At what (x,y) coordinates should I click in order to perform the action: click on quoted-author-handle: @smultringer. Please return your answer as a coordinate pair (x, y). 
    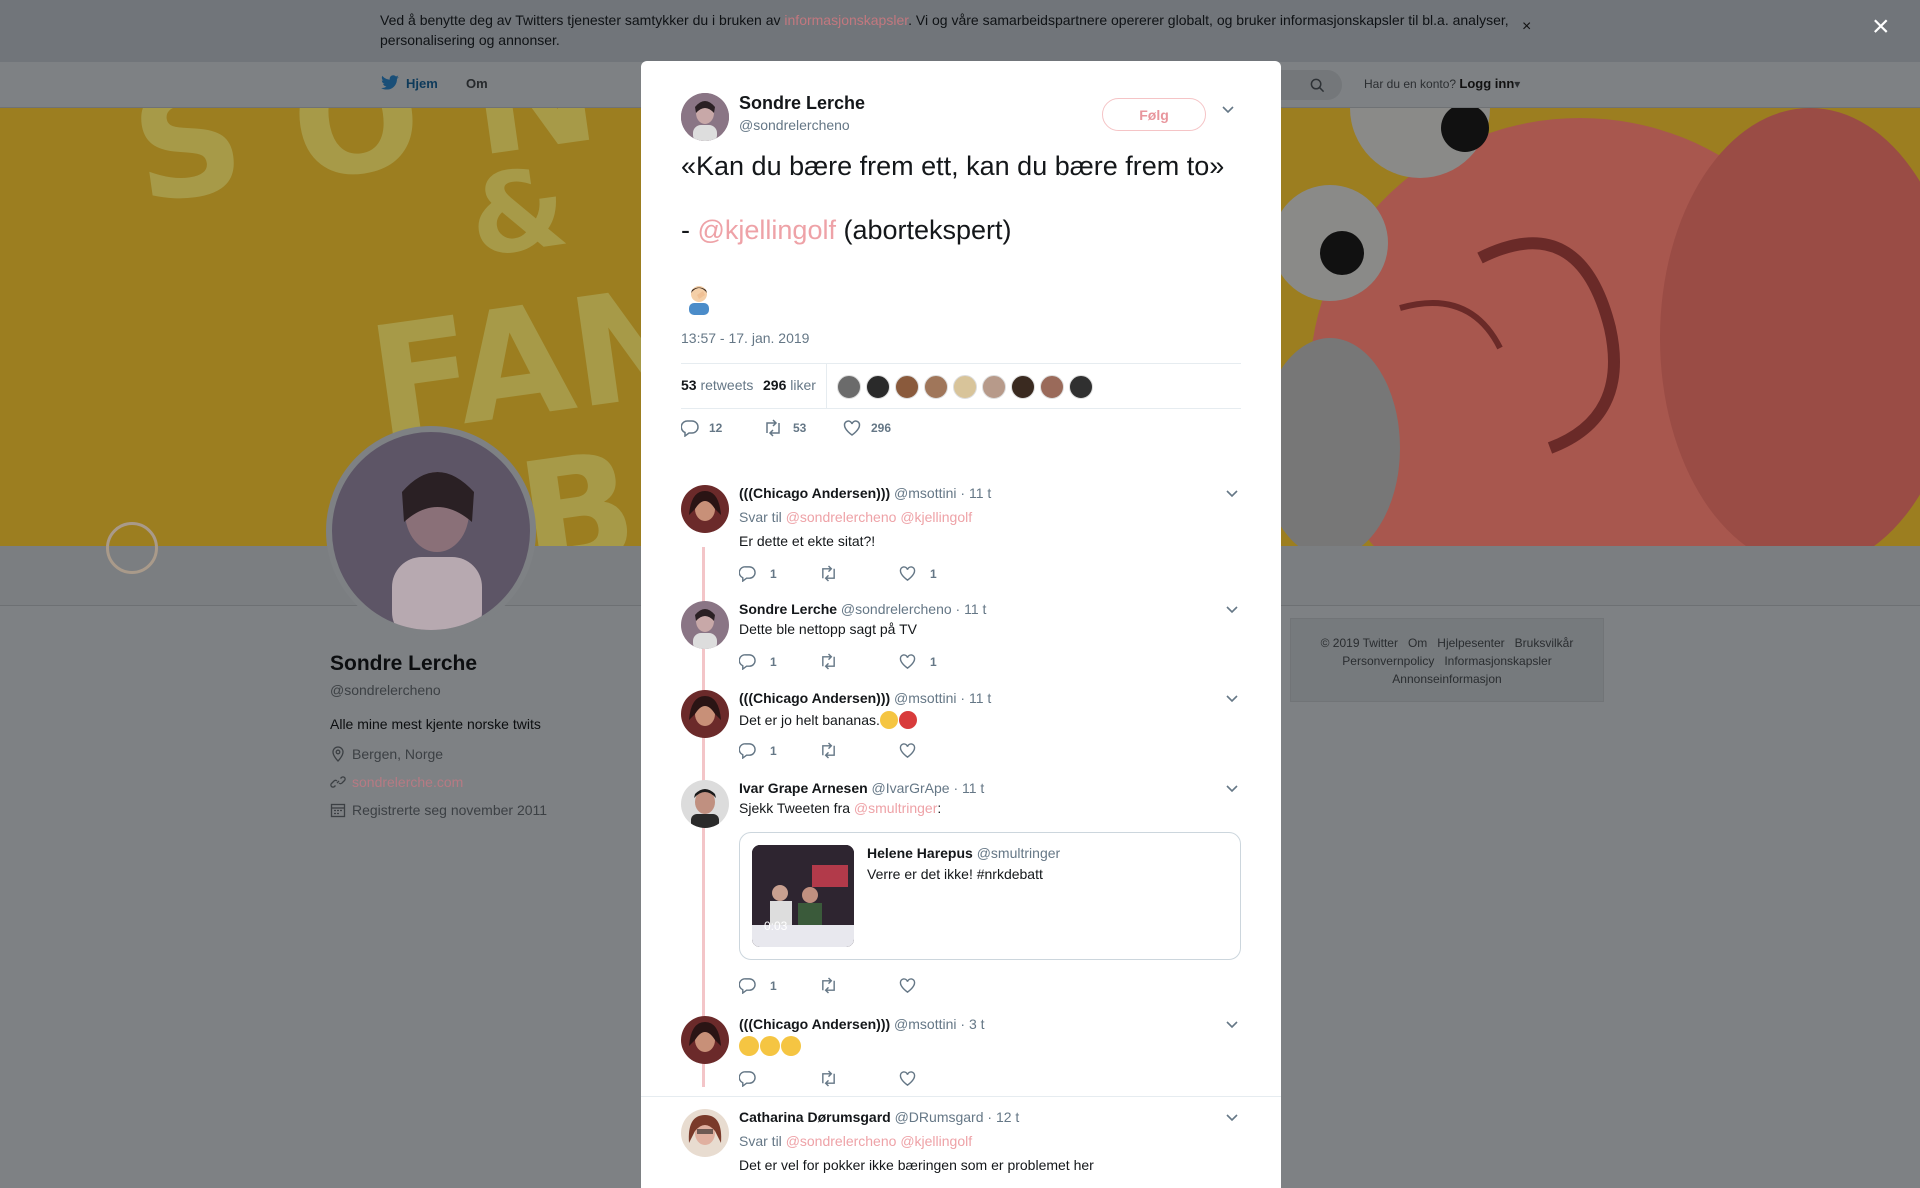
    Looking at the image, I should click on (1018, 853).